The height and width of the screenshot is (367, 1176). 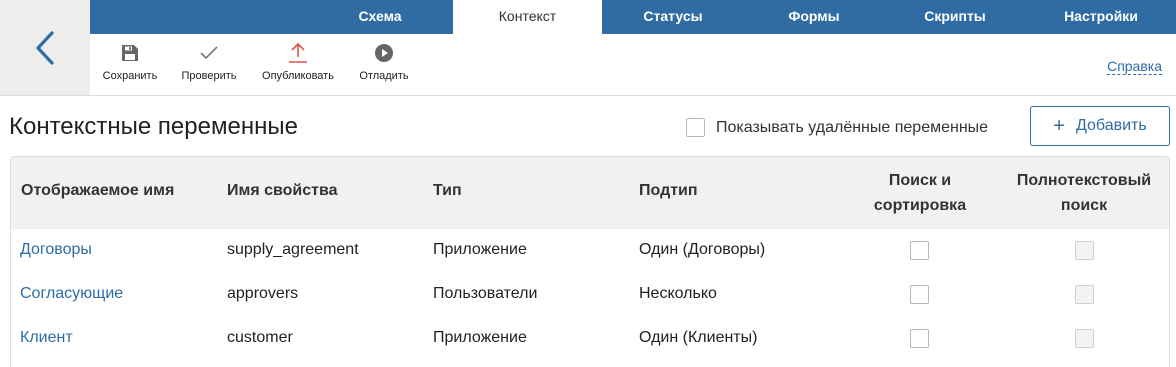 I want to click on debug-button: Отладить, so click(x=384, y=62).